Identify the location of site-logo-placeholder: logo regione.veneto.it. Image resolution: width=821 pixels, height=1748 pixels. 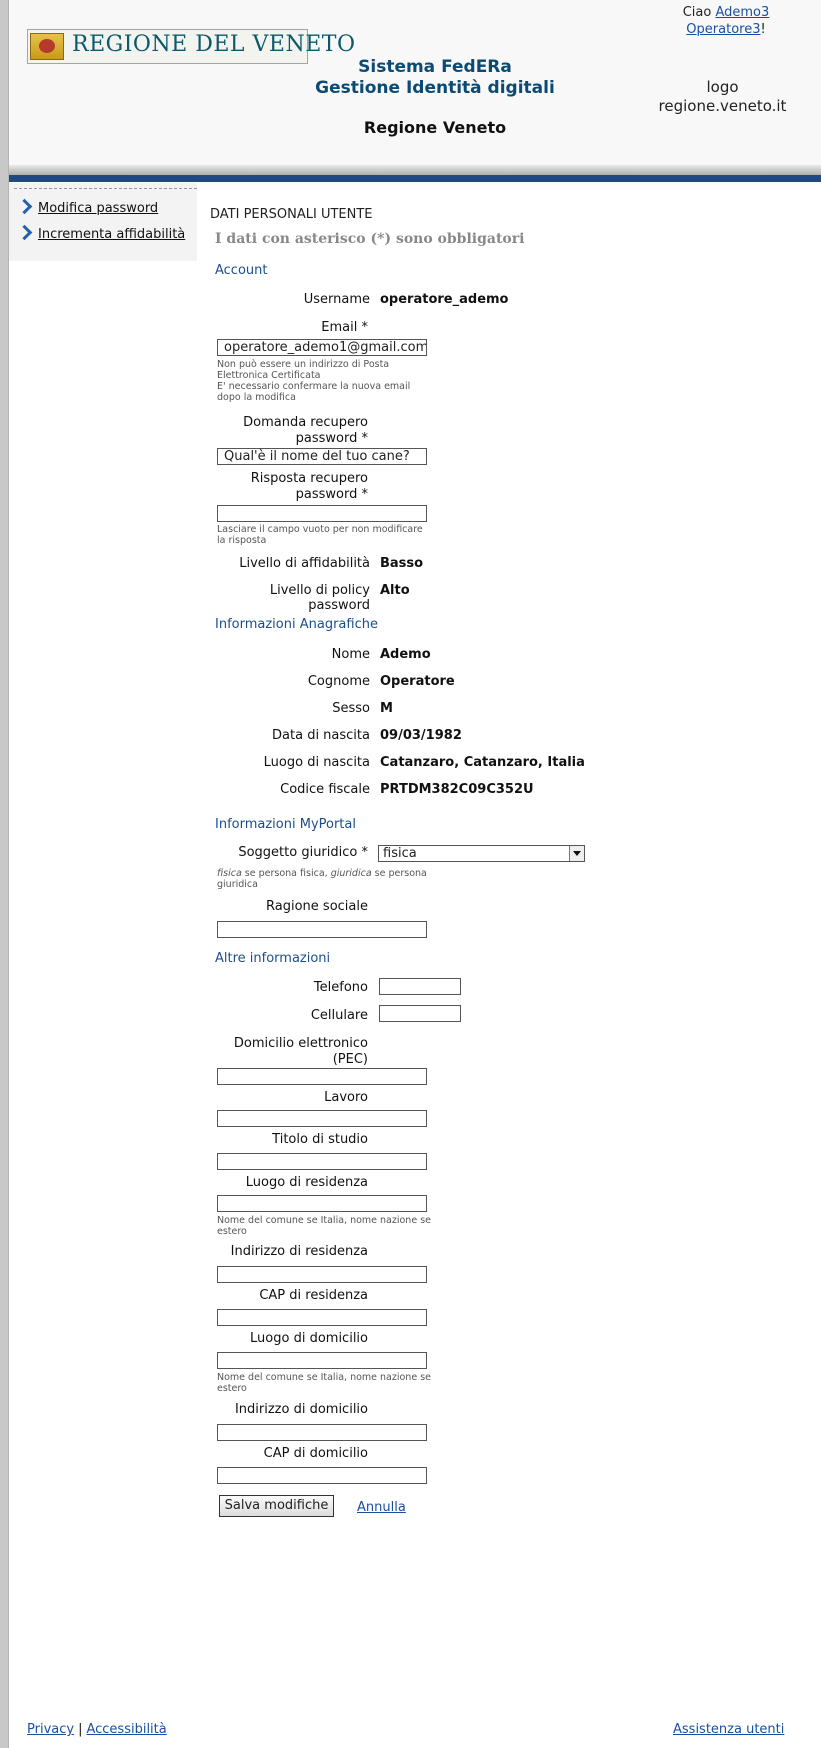
(722, 97).